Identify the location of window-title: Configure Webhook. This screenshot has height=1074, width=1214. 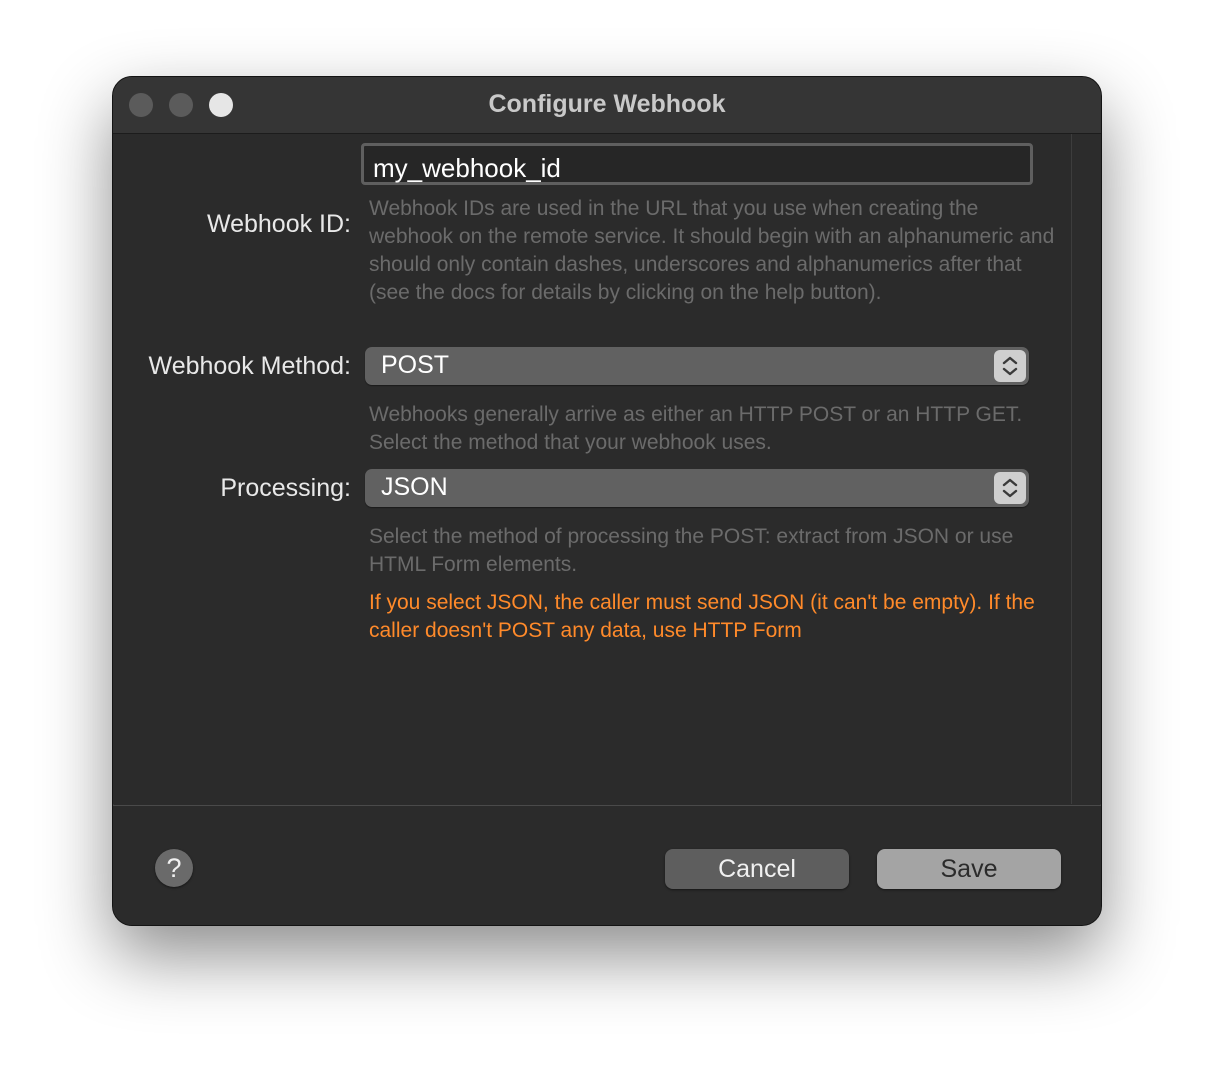
(607, 104).